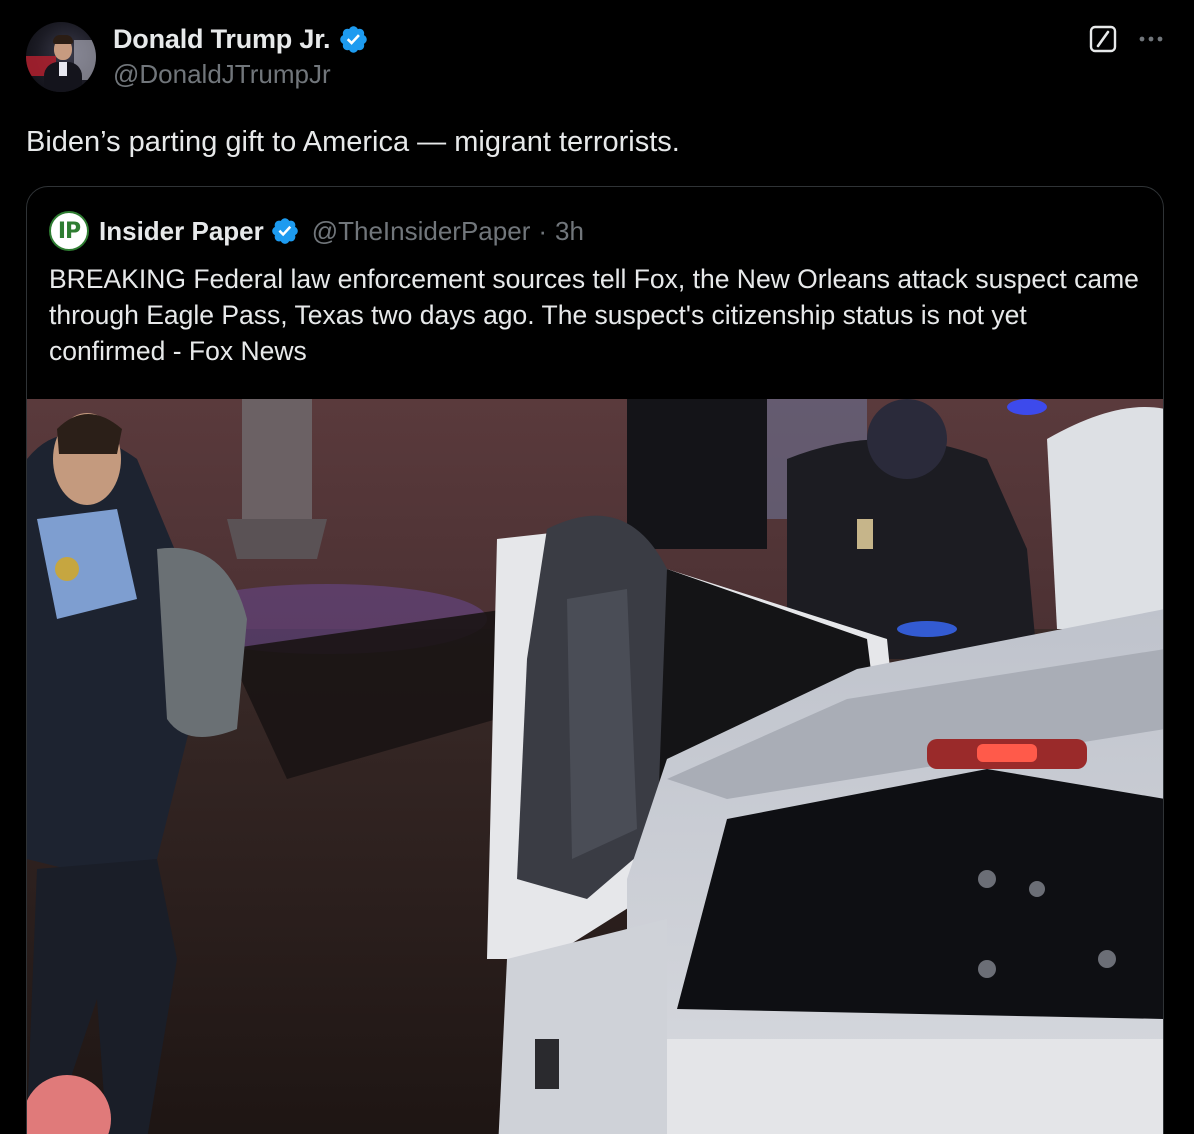  Describe the element at coordinates (1151, 39) in the screenshot. I see `more-icon` at that location.